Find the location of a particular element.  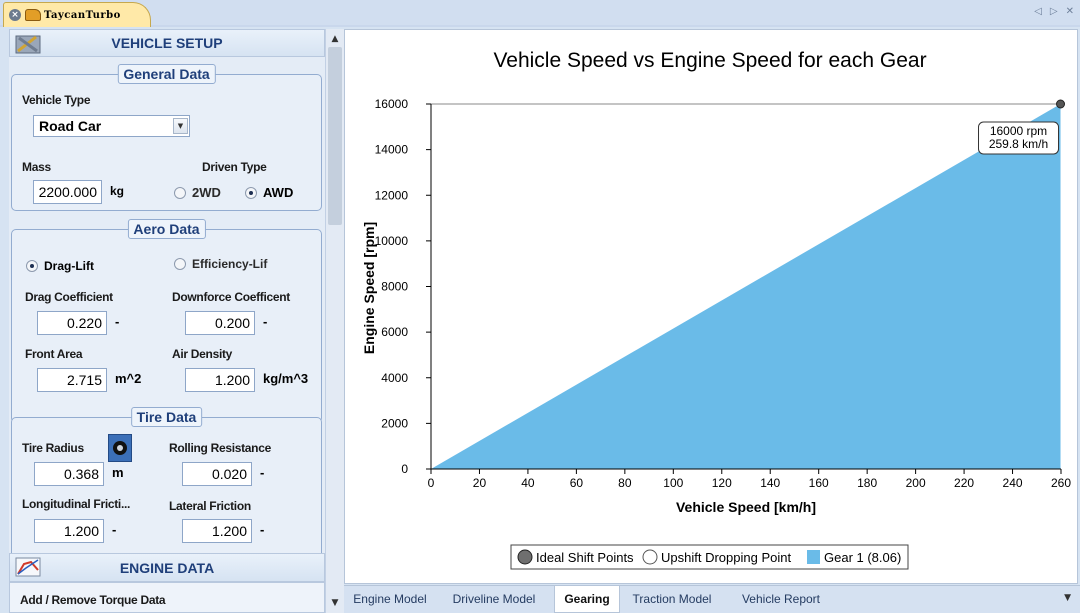

lateral-friction-unit: - is located at coordinates (262, 529).